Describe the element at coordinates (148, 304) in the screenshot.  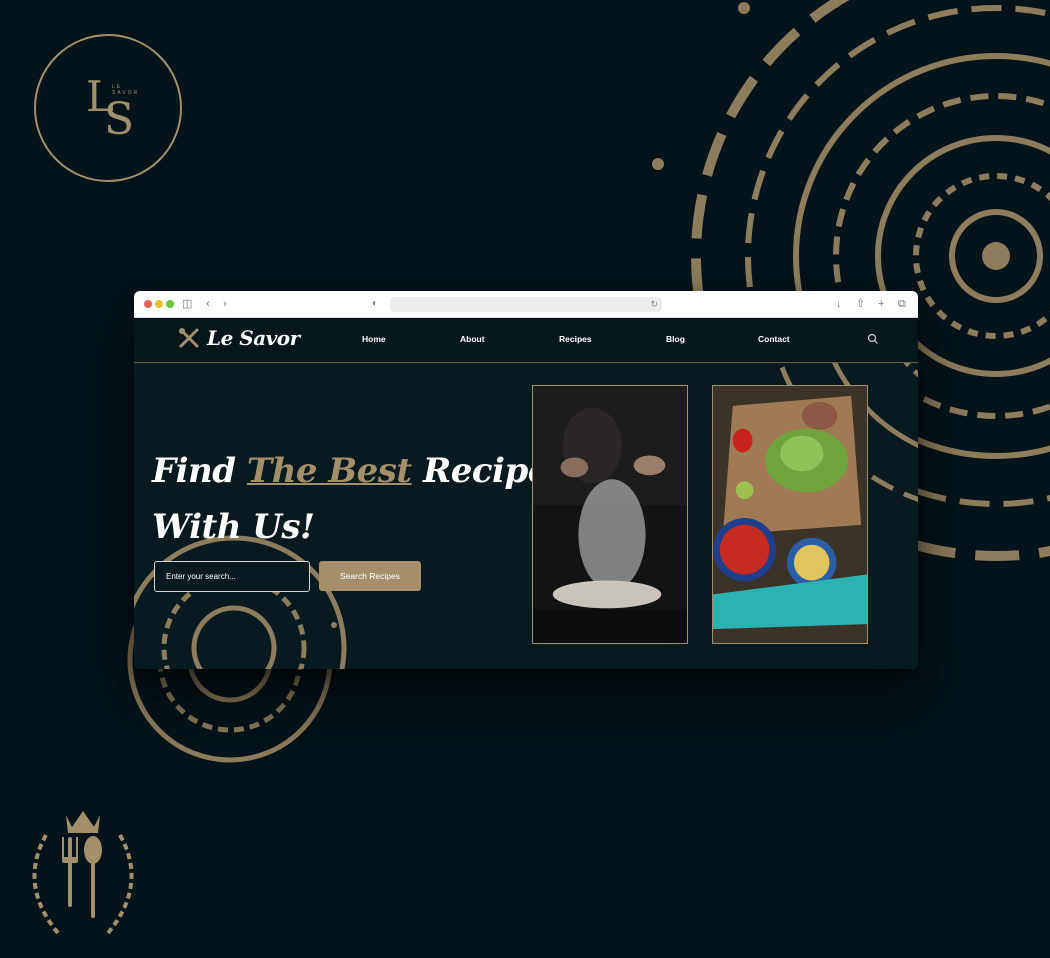
I see `close-window-button` at that location.